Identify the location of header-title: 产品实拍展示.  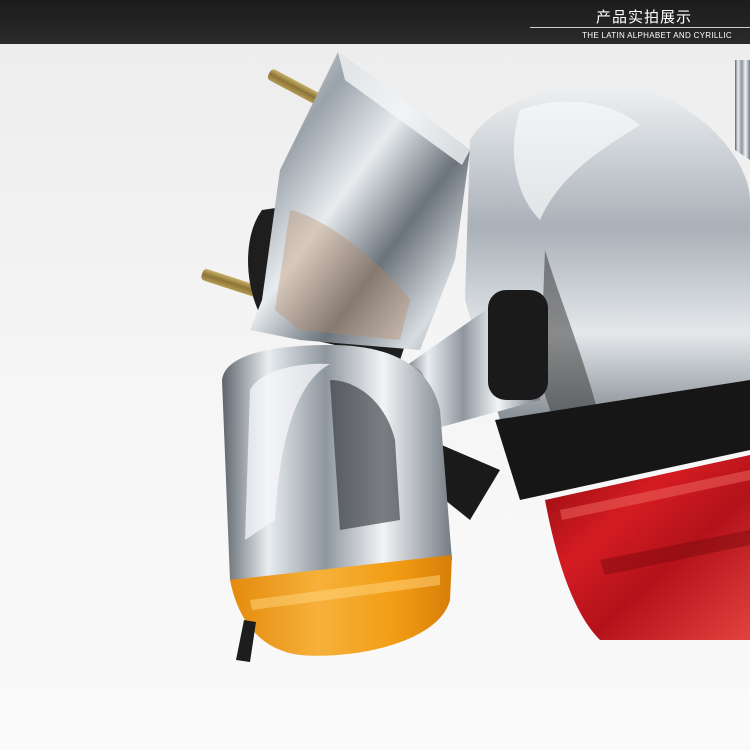
(643, 17).